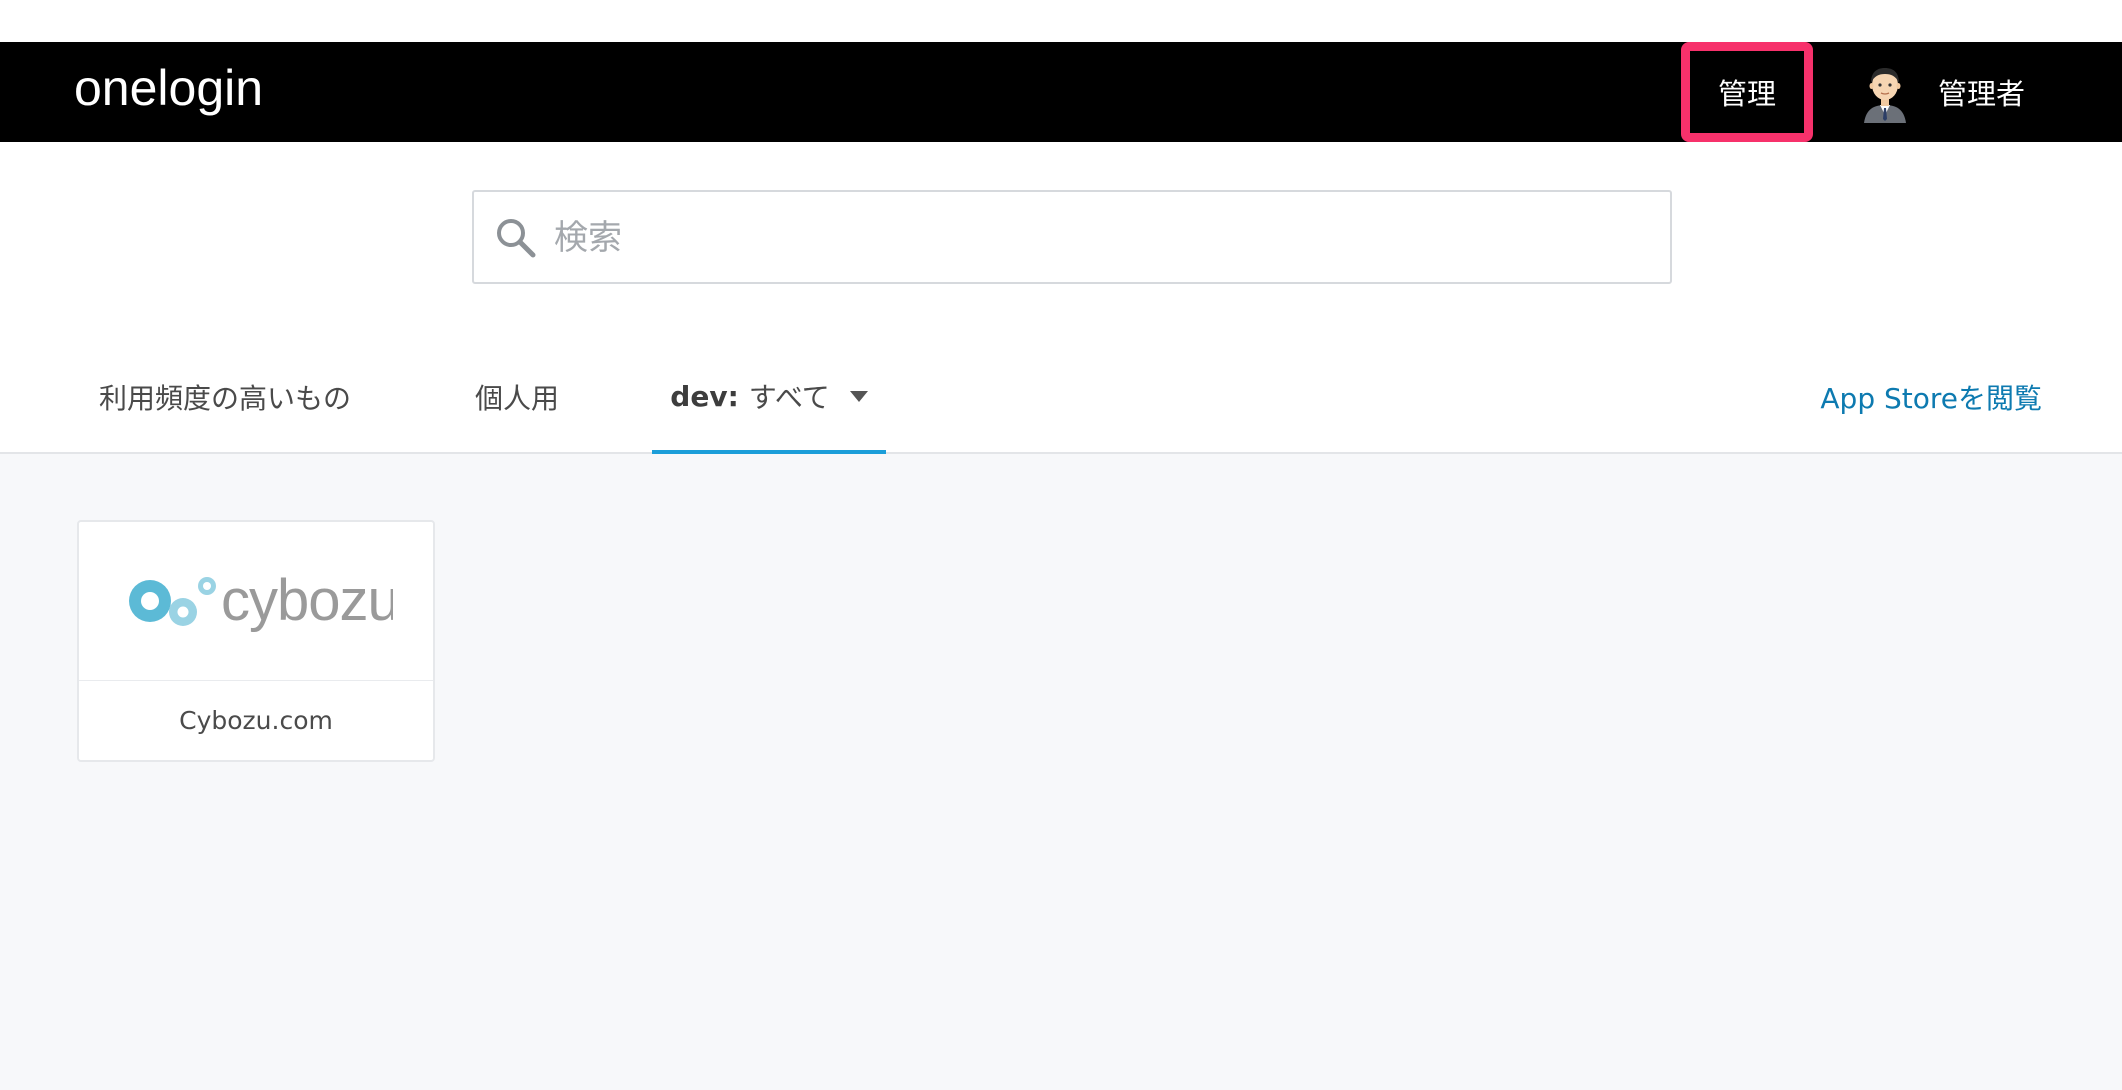 This screenshot has height=1090, width=2122. I want to click on app-tile-cybozu: cybozu Cybozu.com, so click(256, 641).